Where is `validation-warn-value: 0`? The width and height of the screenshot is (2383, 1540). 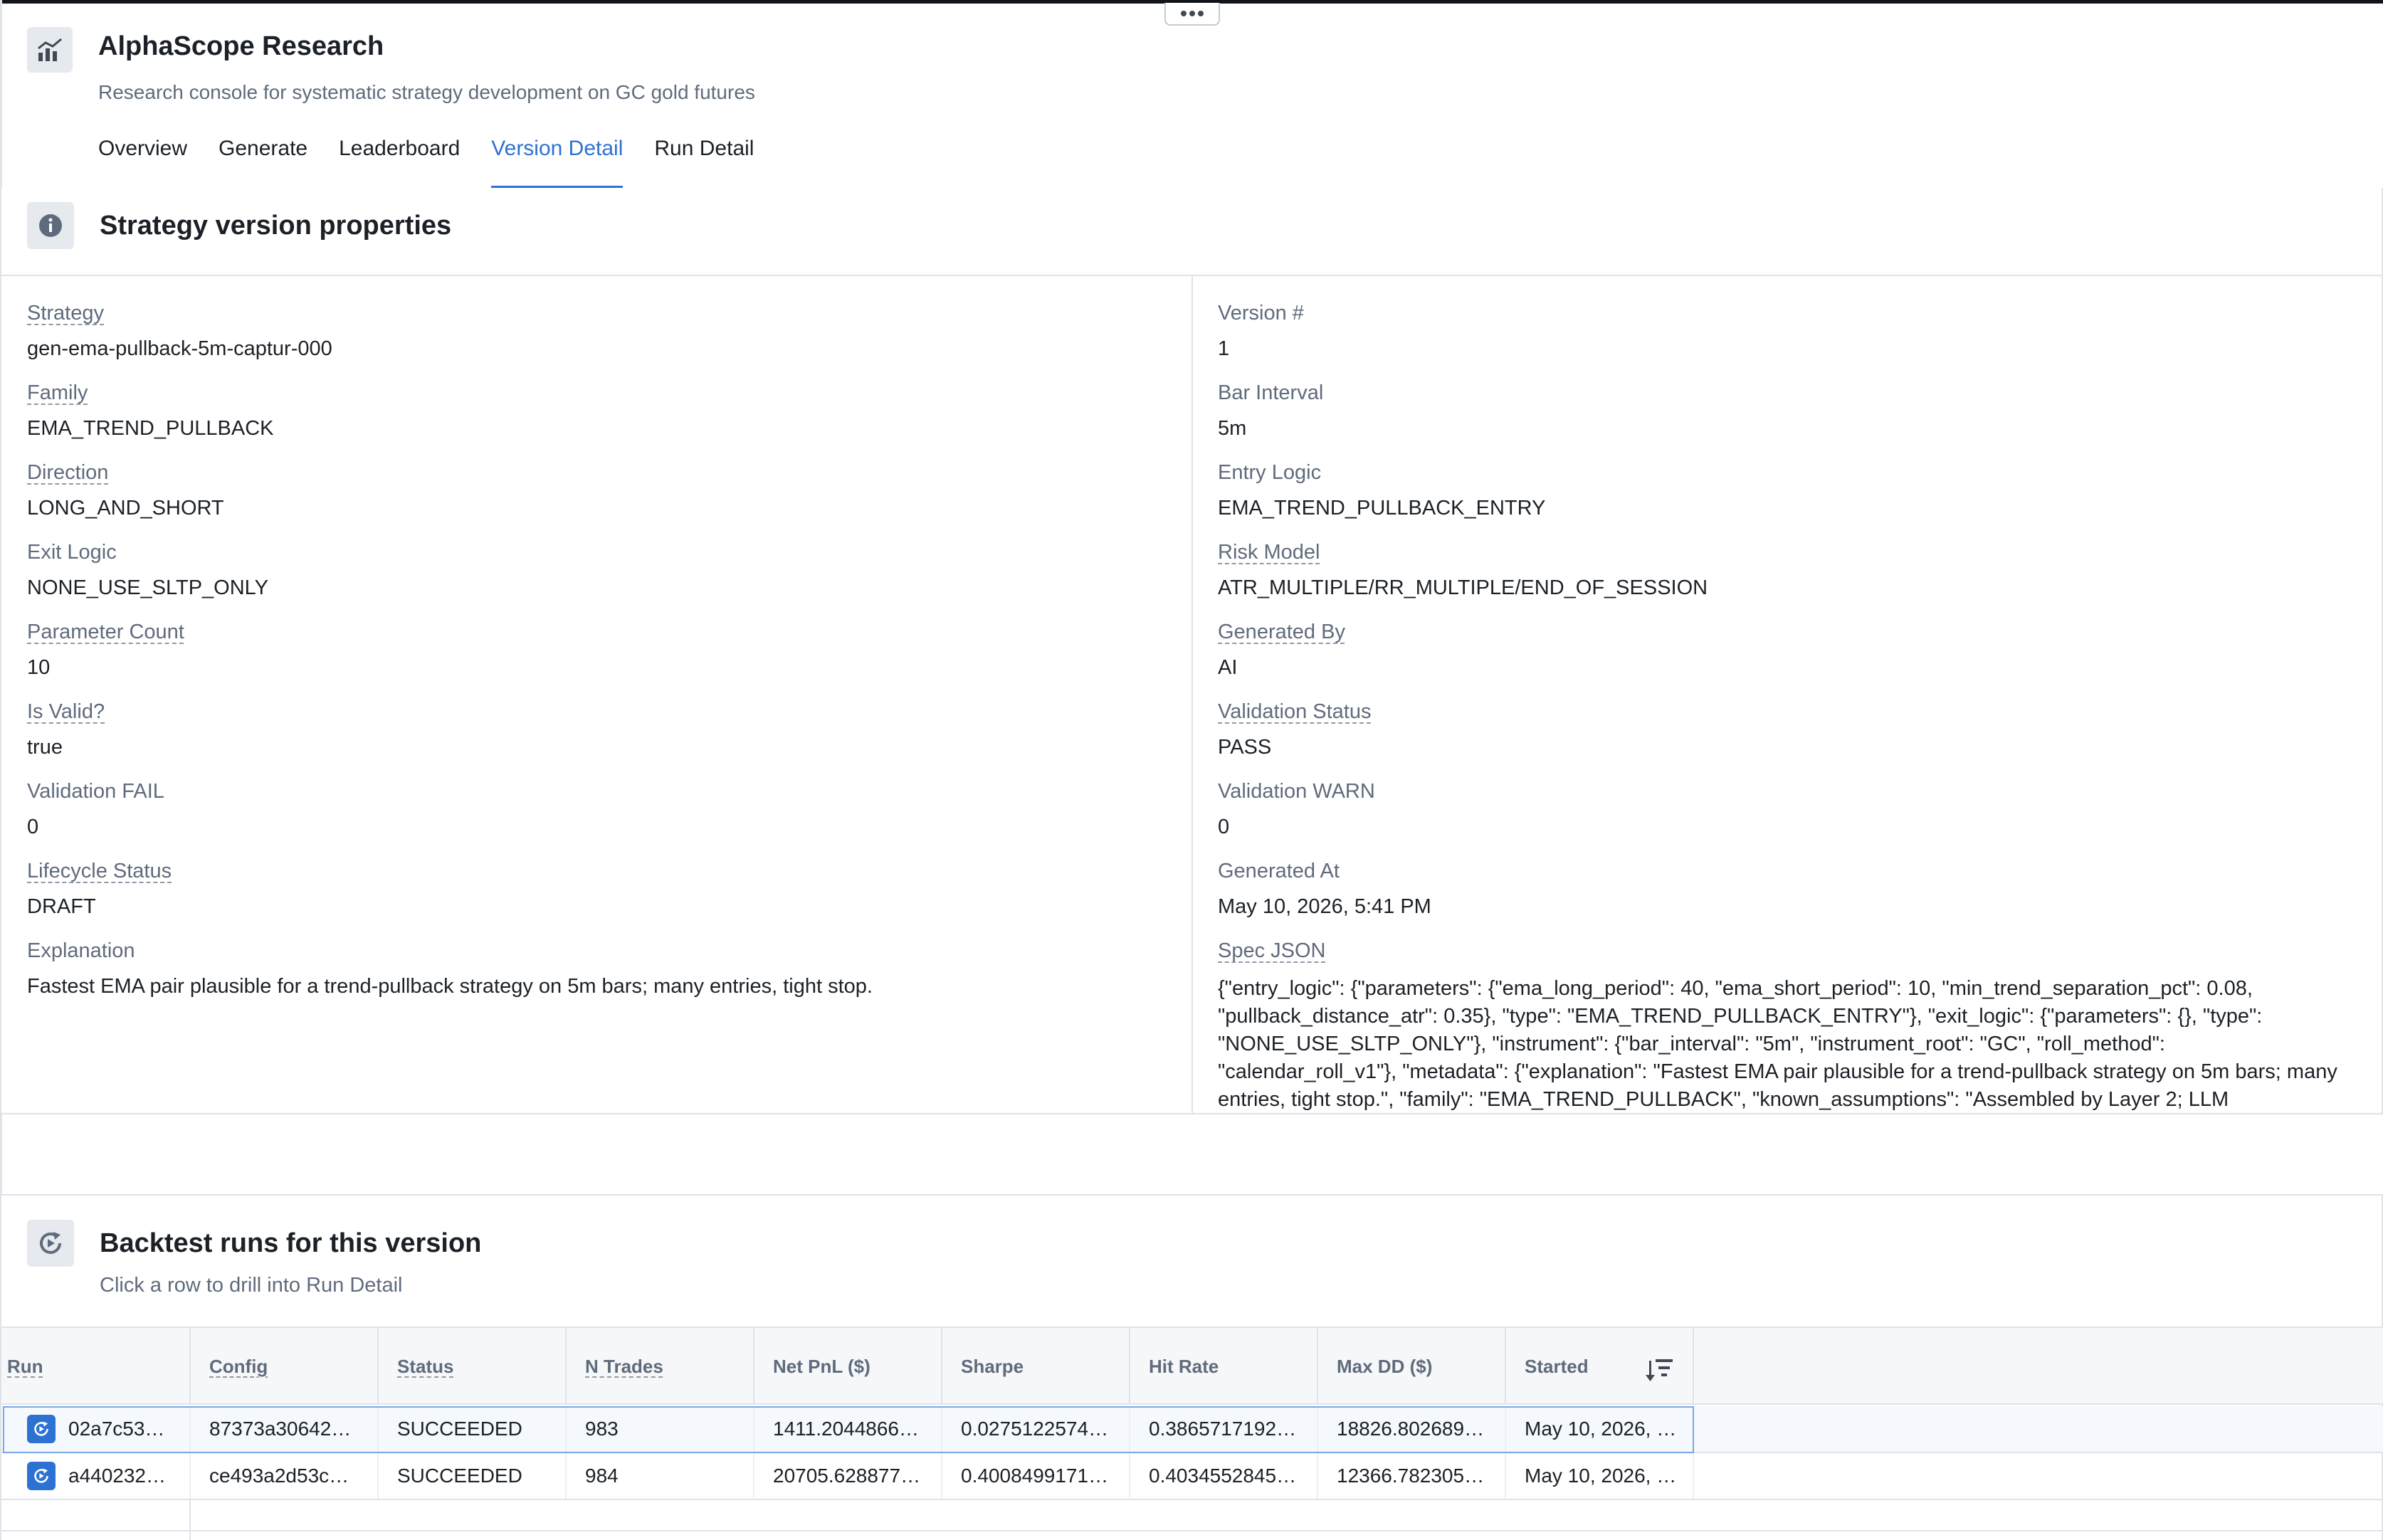 validation-warn-value: 0 is located at coordinates (1224, 827).